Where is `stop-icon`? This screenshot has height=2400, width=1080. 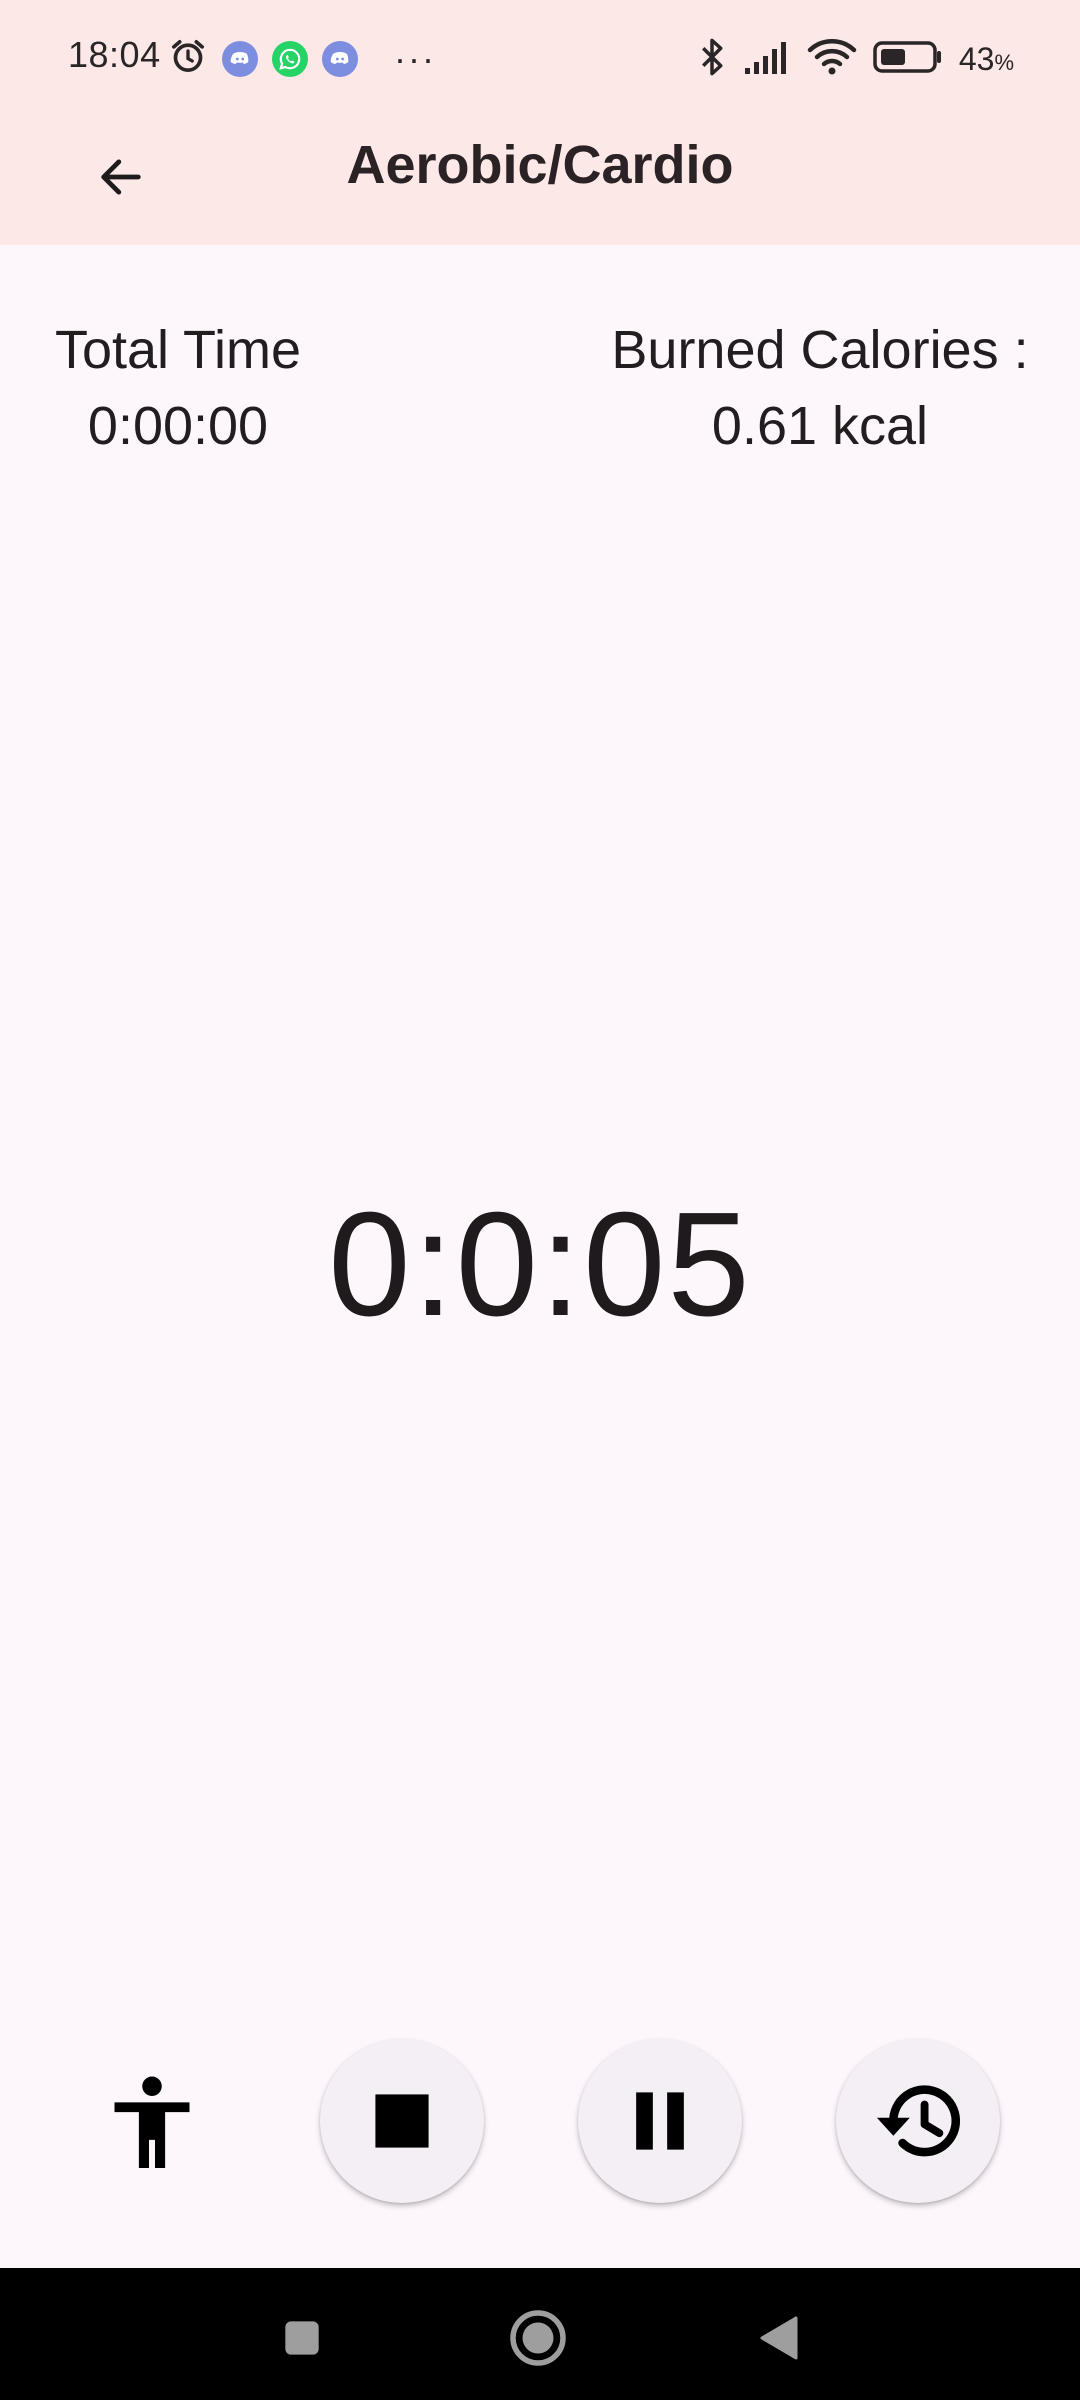 stop-icon is located at coordinates (402, 2121).